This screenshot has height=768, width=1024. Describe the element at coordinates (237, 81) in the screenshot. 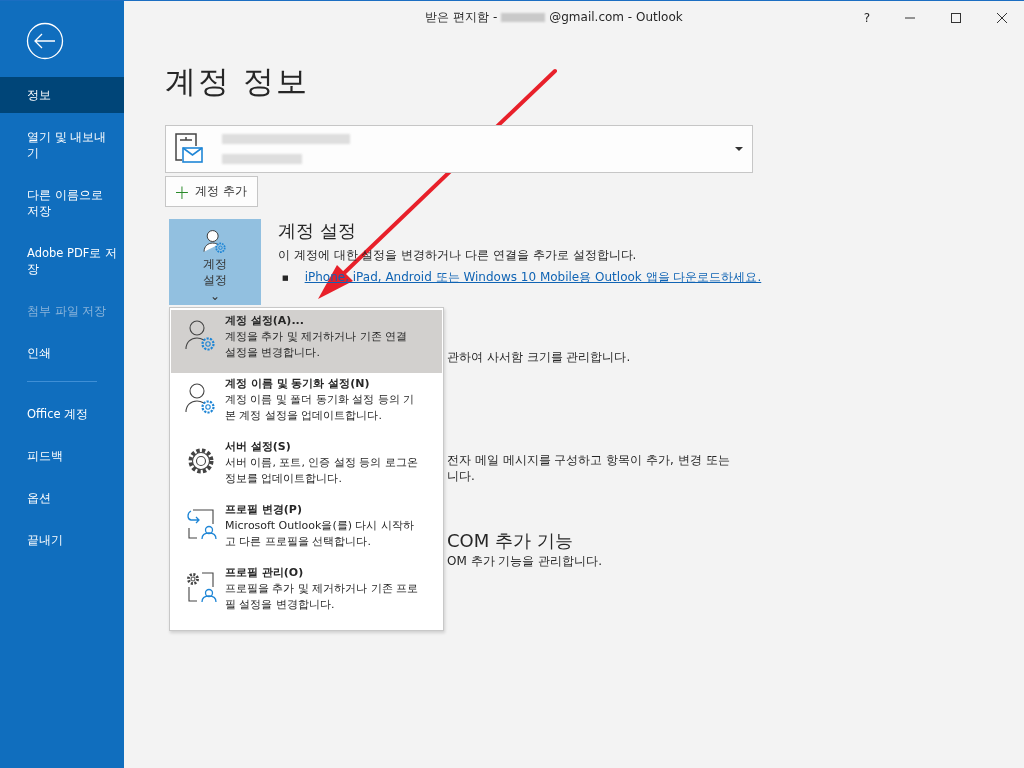

I see `page-heading: 계정 정보` at that location.